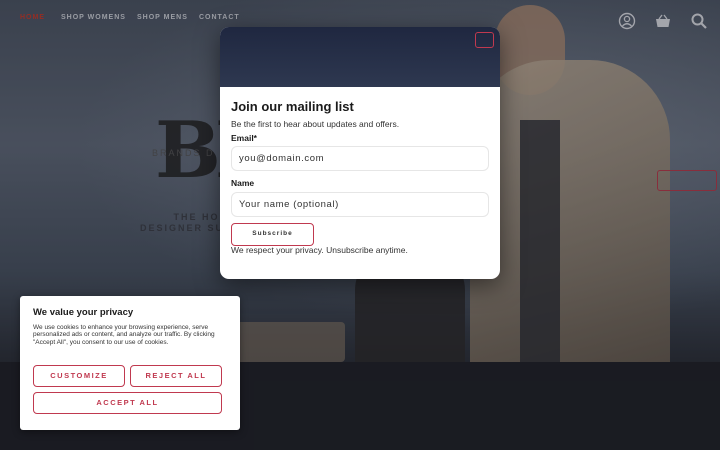  Describe the element at coordinates (83, 312) in the screenshot. I see `cookie-title: We value your privacy` at that location.